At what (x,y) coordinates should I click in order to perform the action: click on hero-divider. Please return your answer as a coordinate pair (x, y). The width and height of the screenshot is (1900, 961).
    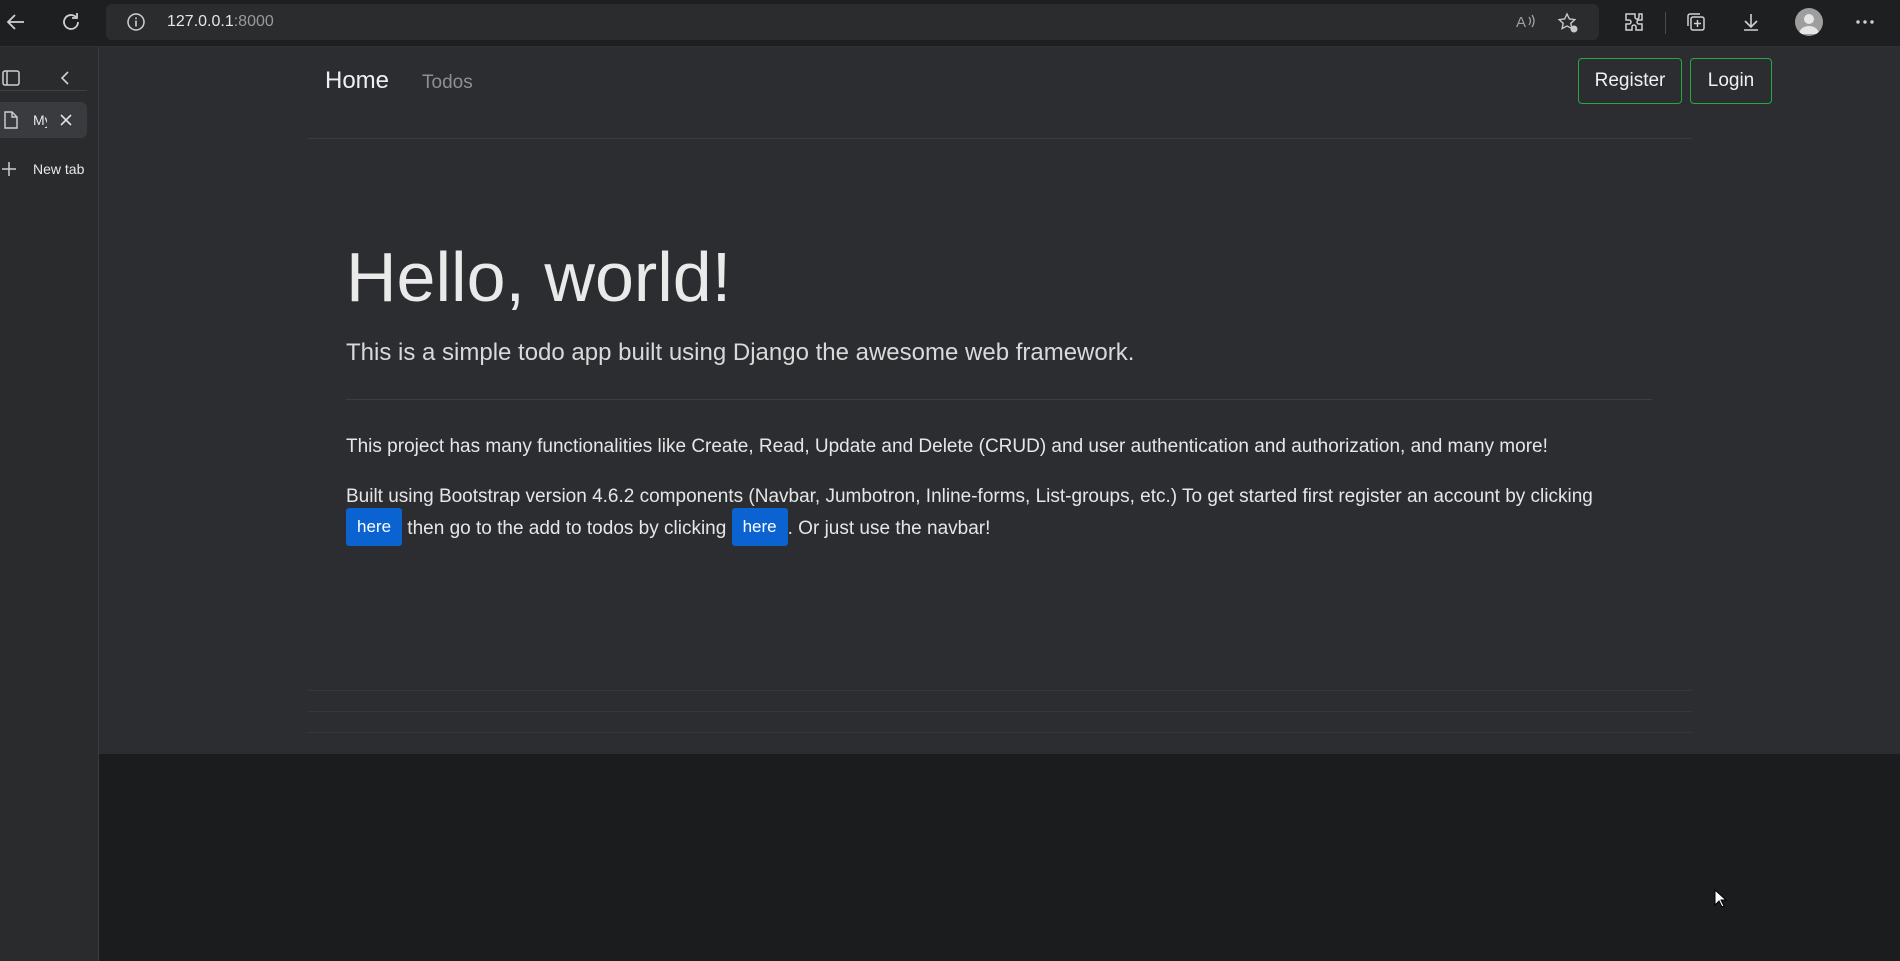
    Looking at the image, I should click on (999, 399).